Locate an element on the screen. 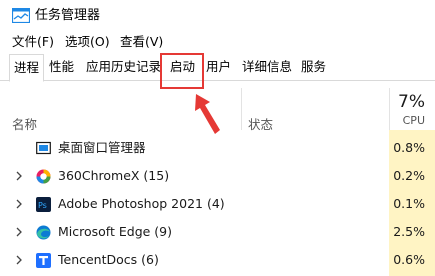 The width and height of the screenshot is (435, 276). process-cpu: 0.1% is located at coordinates (409, 203).